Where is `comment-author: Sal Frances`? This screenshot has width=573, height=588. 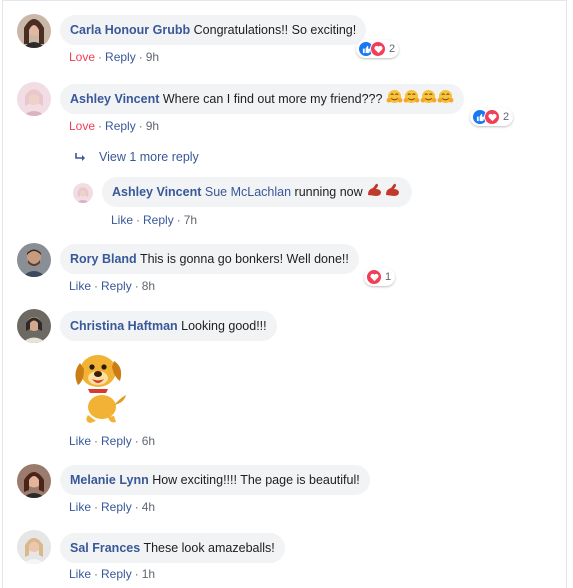
comment-author: Sal Frances is located at coordinates (105, 548).